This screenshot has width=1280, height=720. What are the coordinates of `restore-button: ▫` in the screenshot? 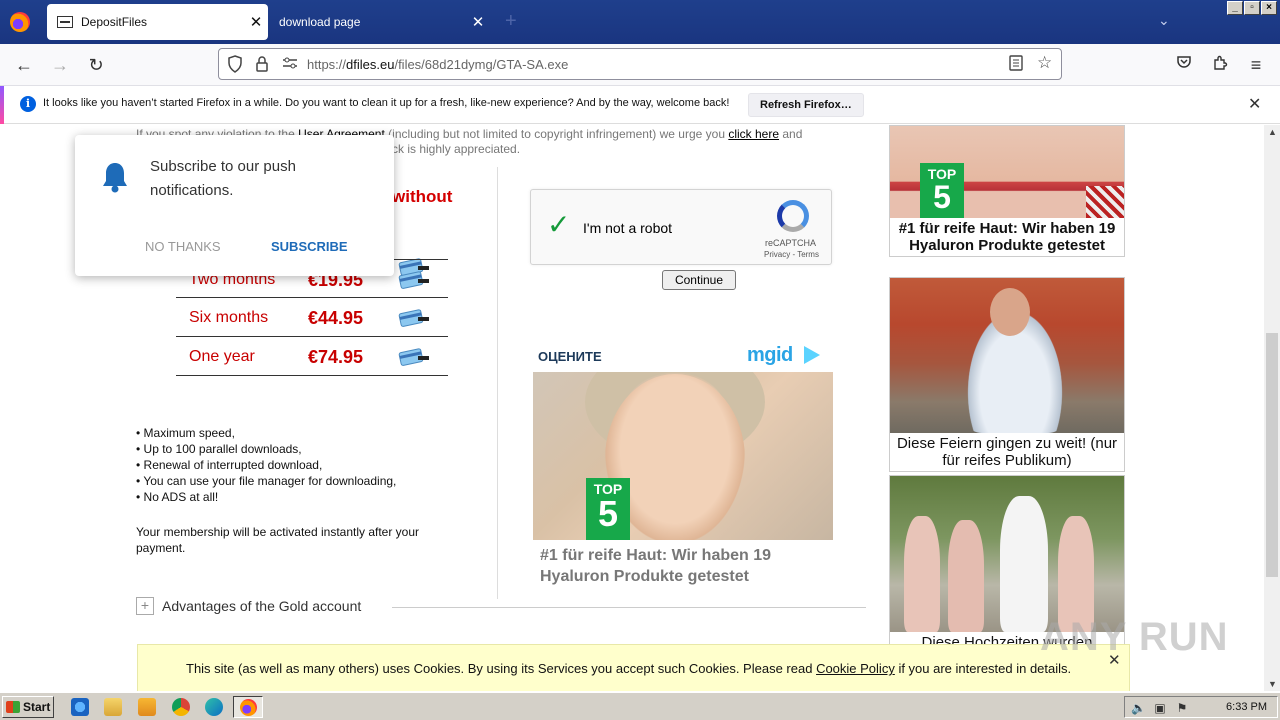 It's located at (1252, 8).